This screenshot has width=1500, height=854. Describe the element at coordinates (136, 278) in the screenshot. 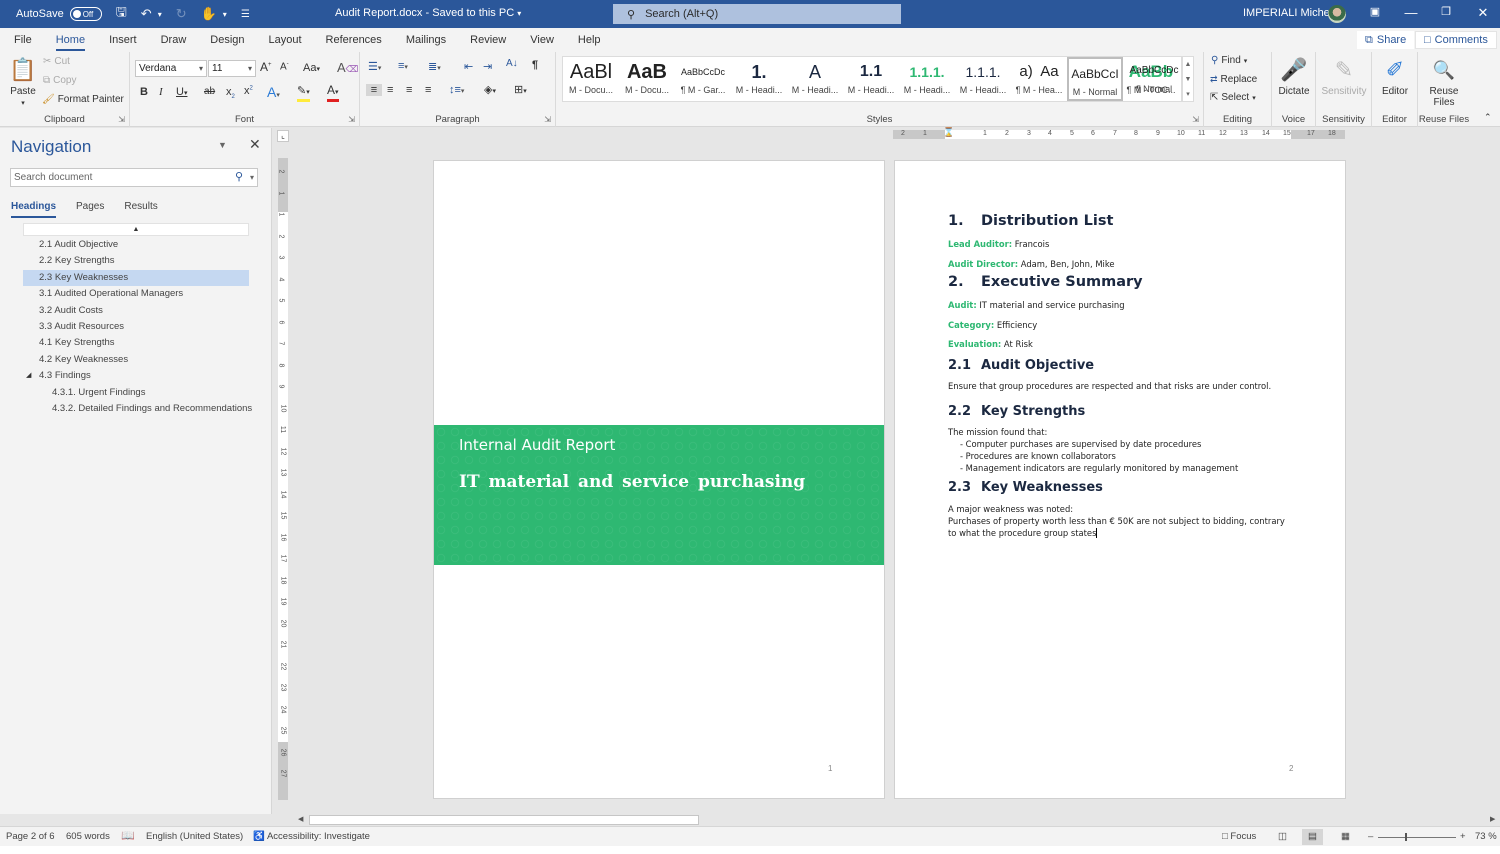

I see `heading-item-selected: 2.3 Key Weaknesses` at that location.